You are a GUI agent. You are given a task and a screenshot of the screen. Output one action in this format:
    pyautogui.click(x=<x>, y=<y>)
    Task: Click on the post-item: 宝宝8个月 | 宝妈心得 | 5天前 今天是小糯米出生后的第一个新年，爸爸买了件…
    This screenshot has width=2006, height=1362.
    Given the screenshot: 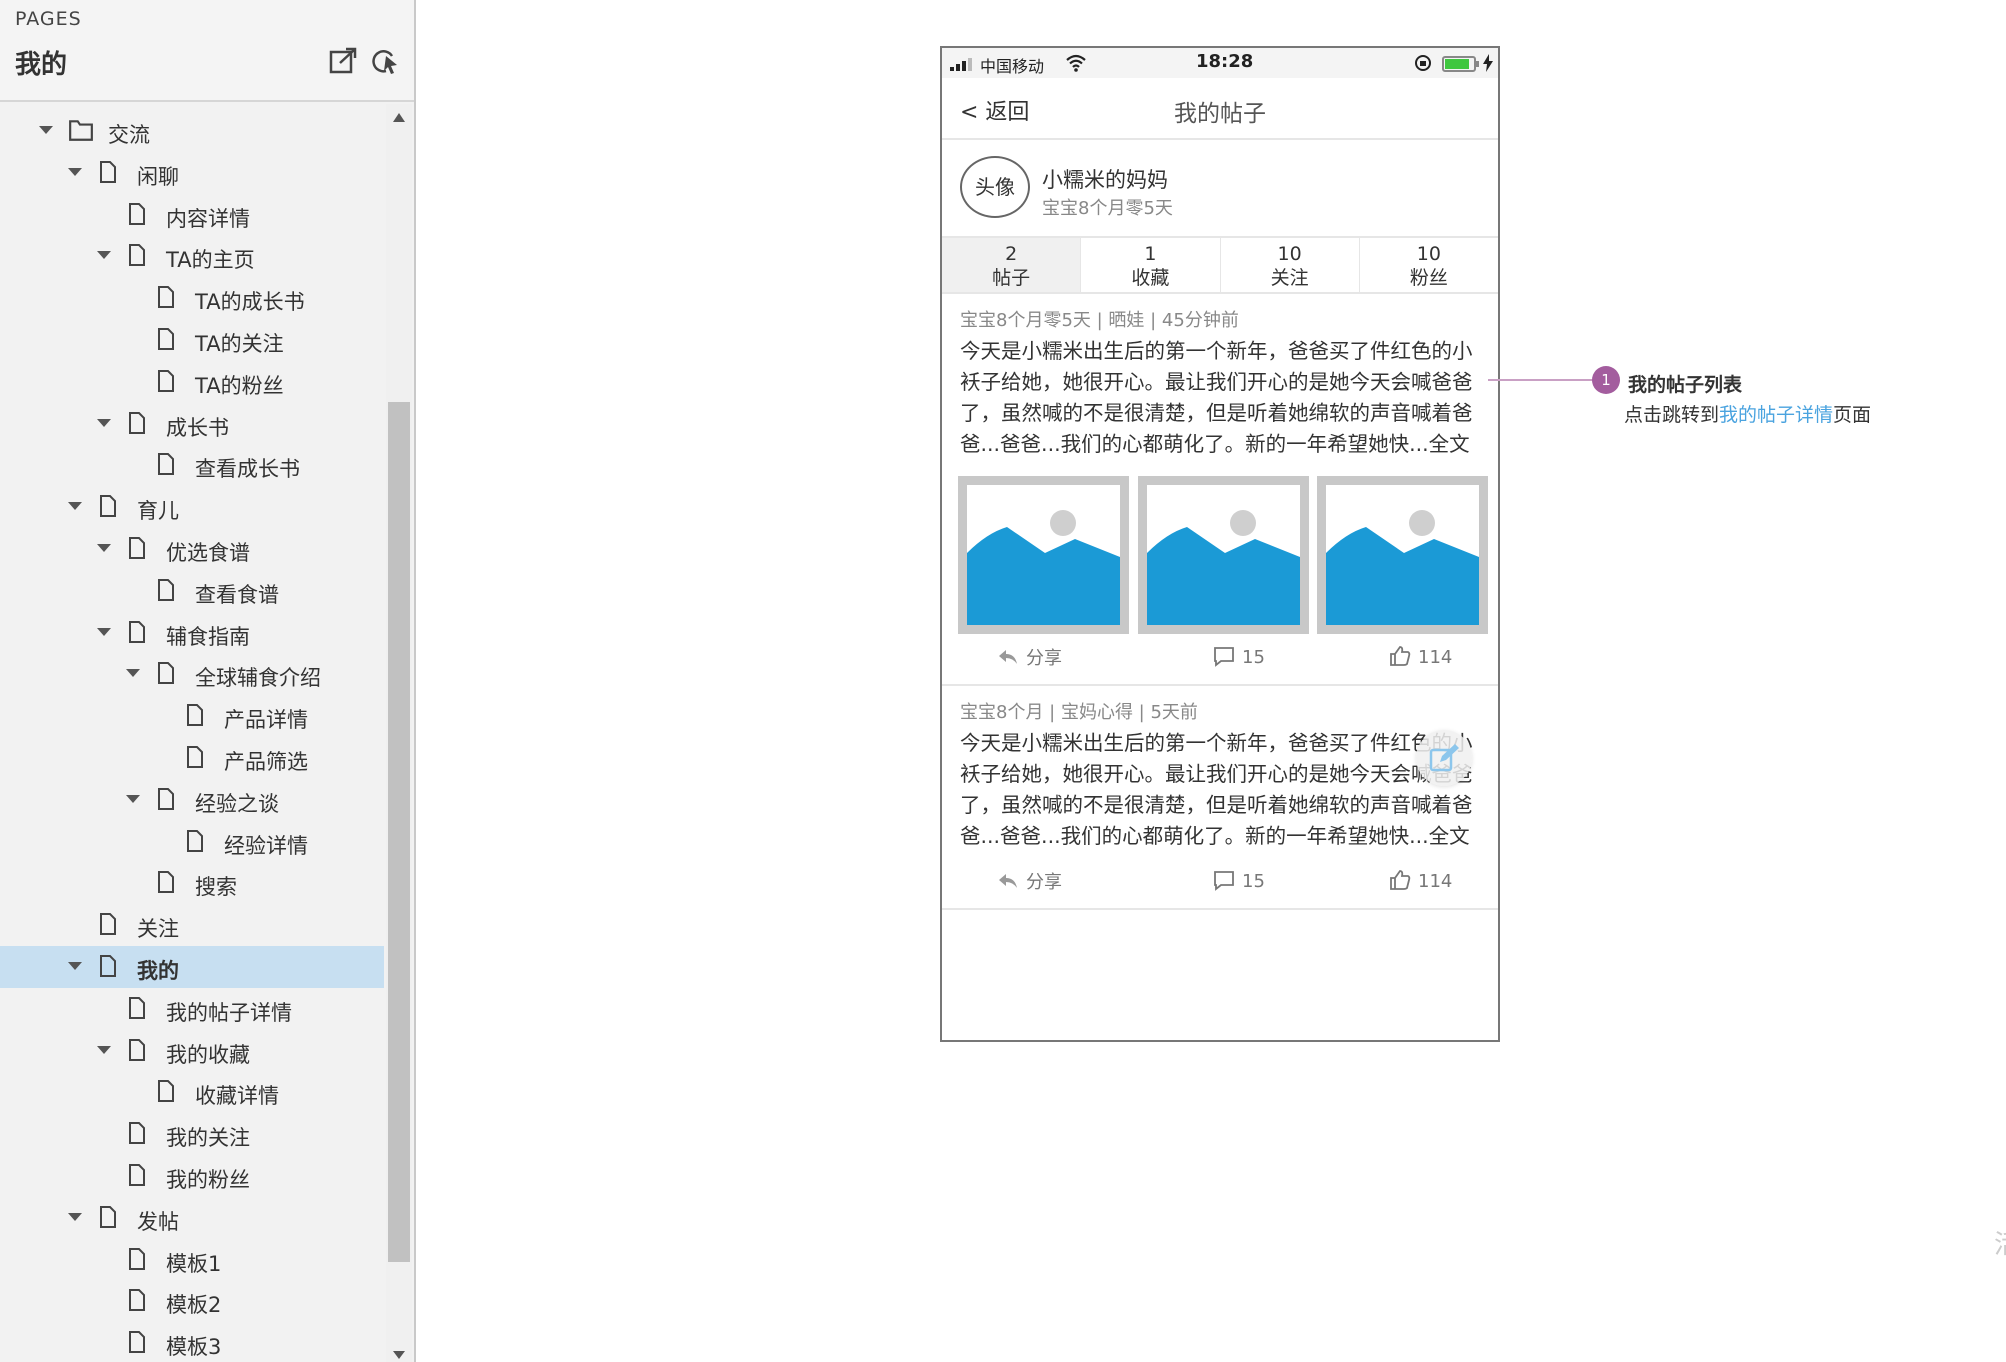 What is the action you would take?
    pyautogui.click(x=1220, y=799)
    